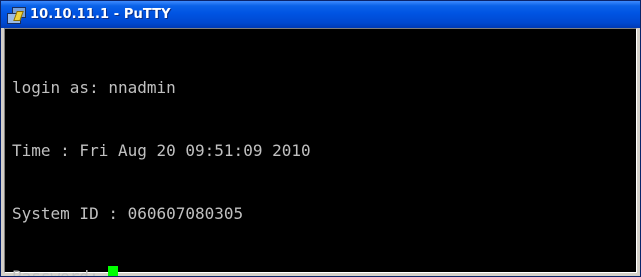 The image size is (641, 277). Describe the element at coordinates (128, 213) in the screenshot. I see `terminal-line: System ID : 060607080305` at that location.